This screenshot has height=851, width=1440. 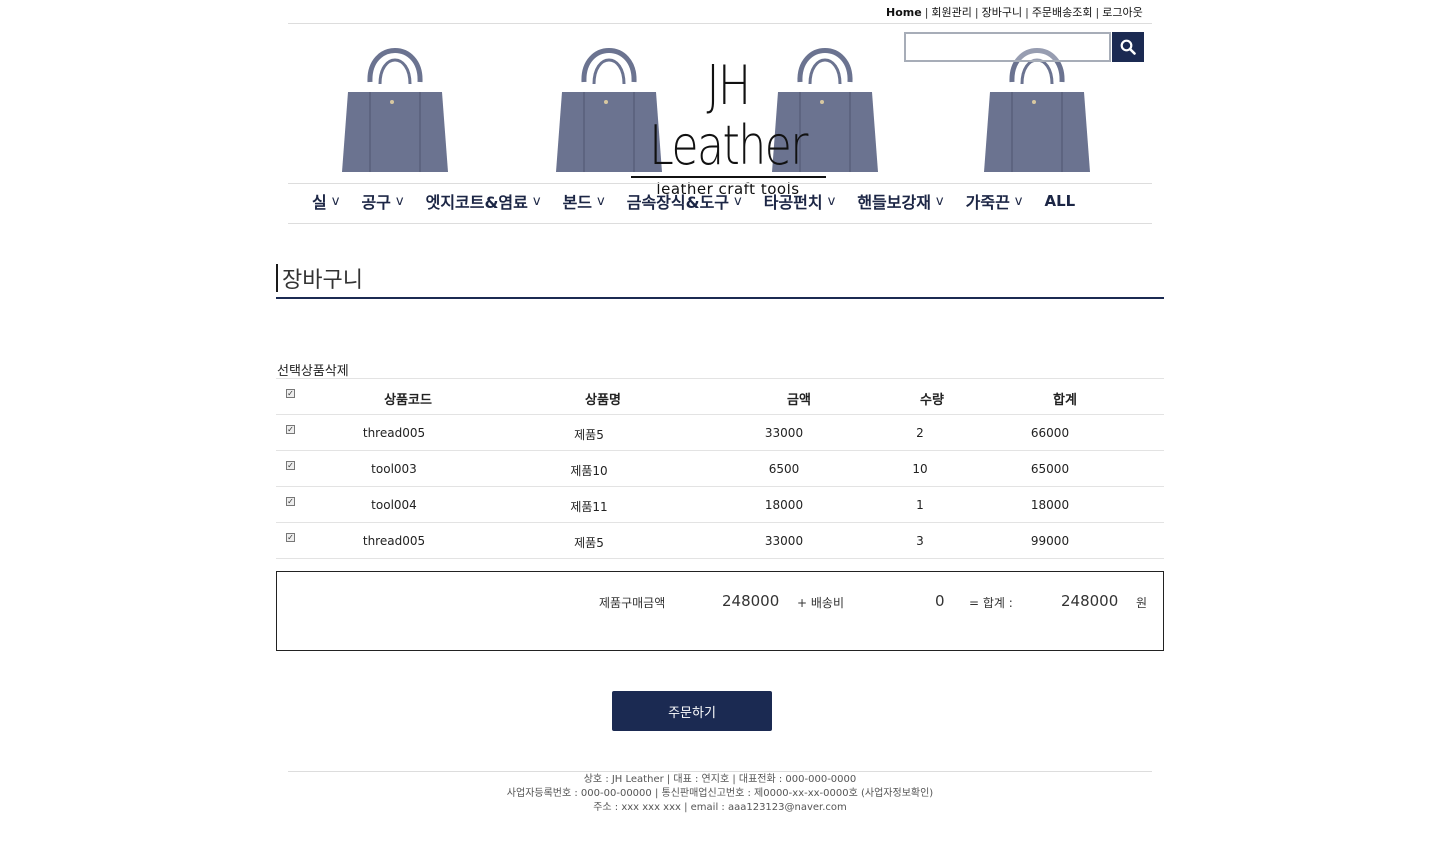 What do you see at coordinates (1122, 12) in the screenshot?
I see `logout-link: 로그아웃` at bounding box center [1122, 12].